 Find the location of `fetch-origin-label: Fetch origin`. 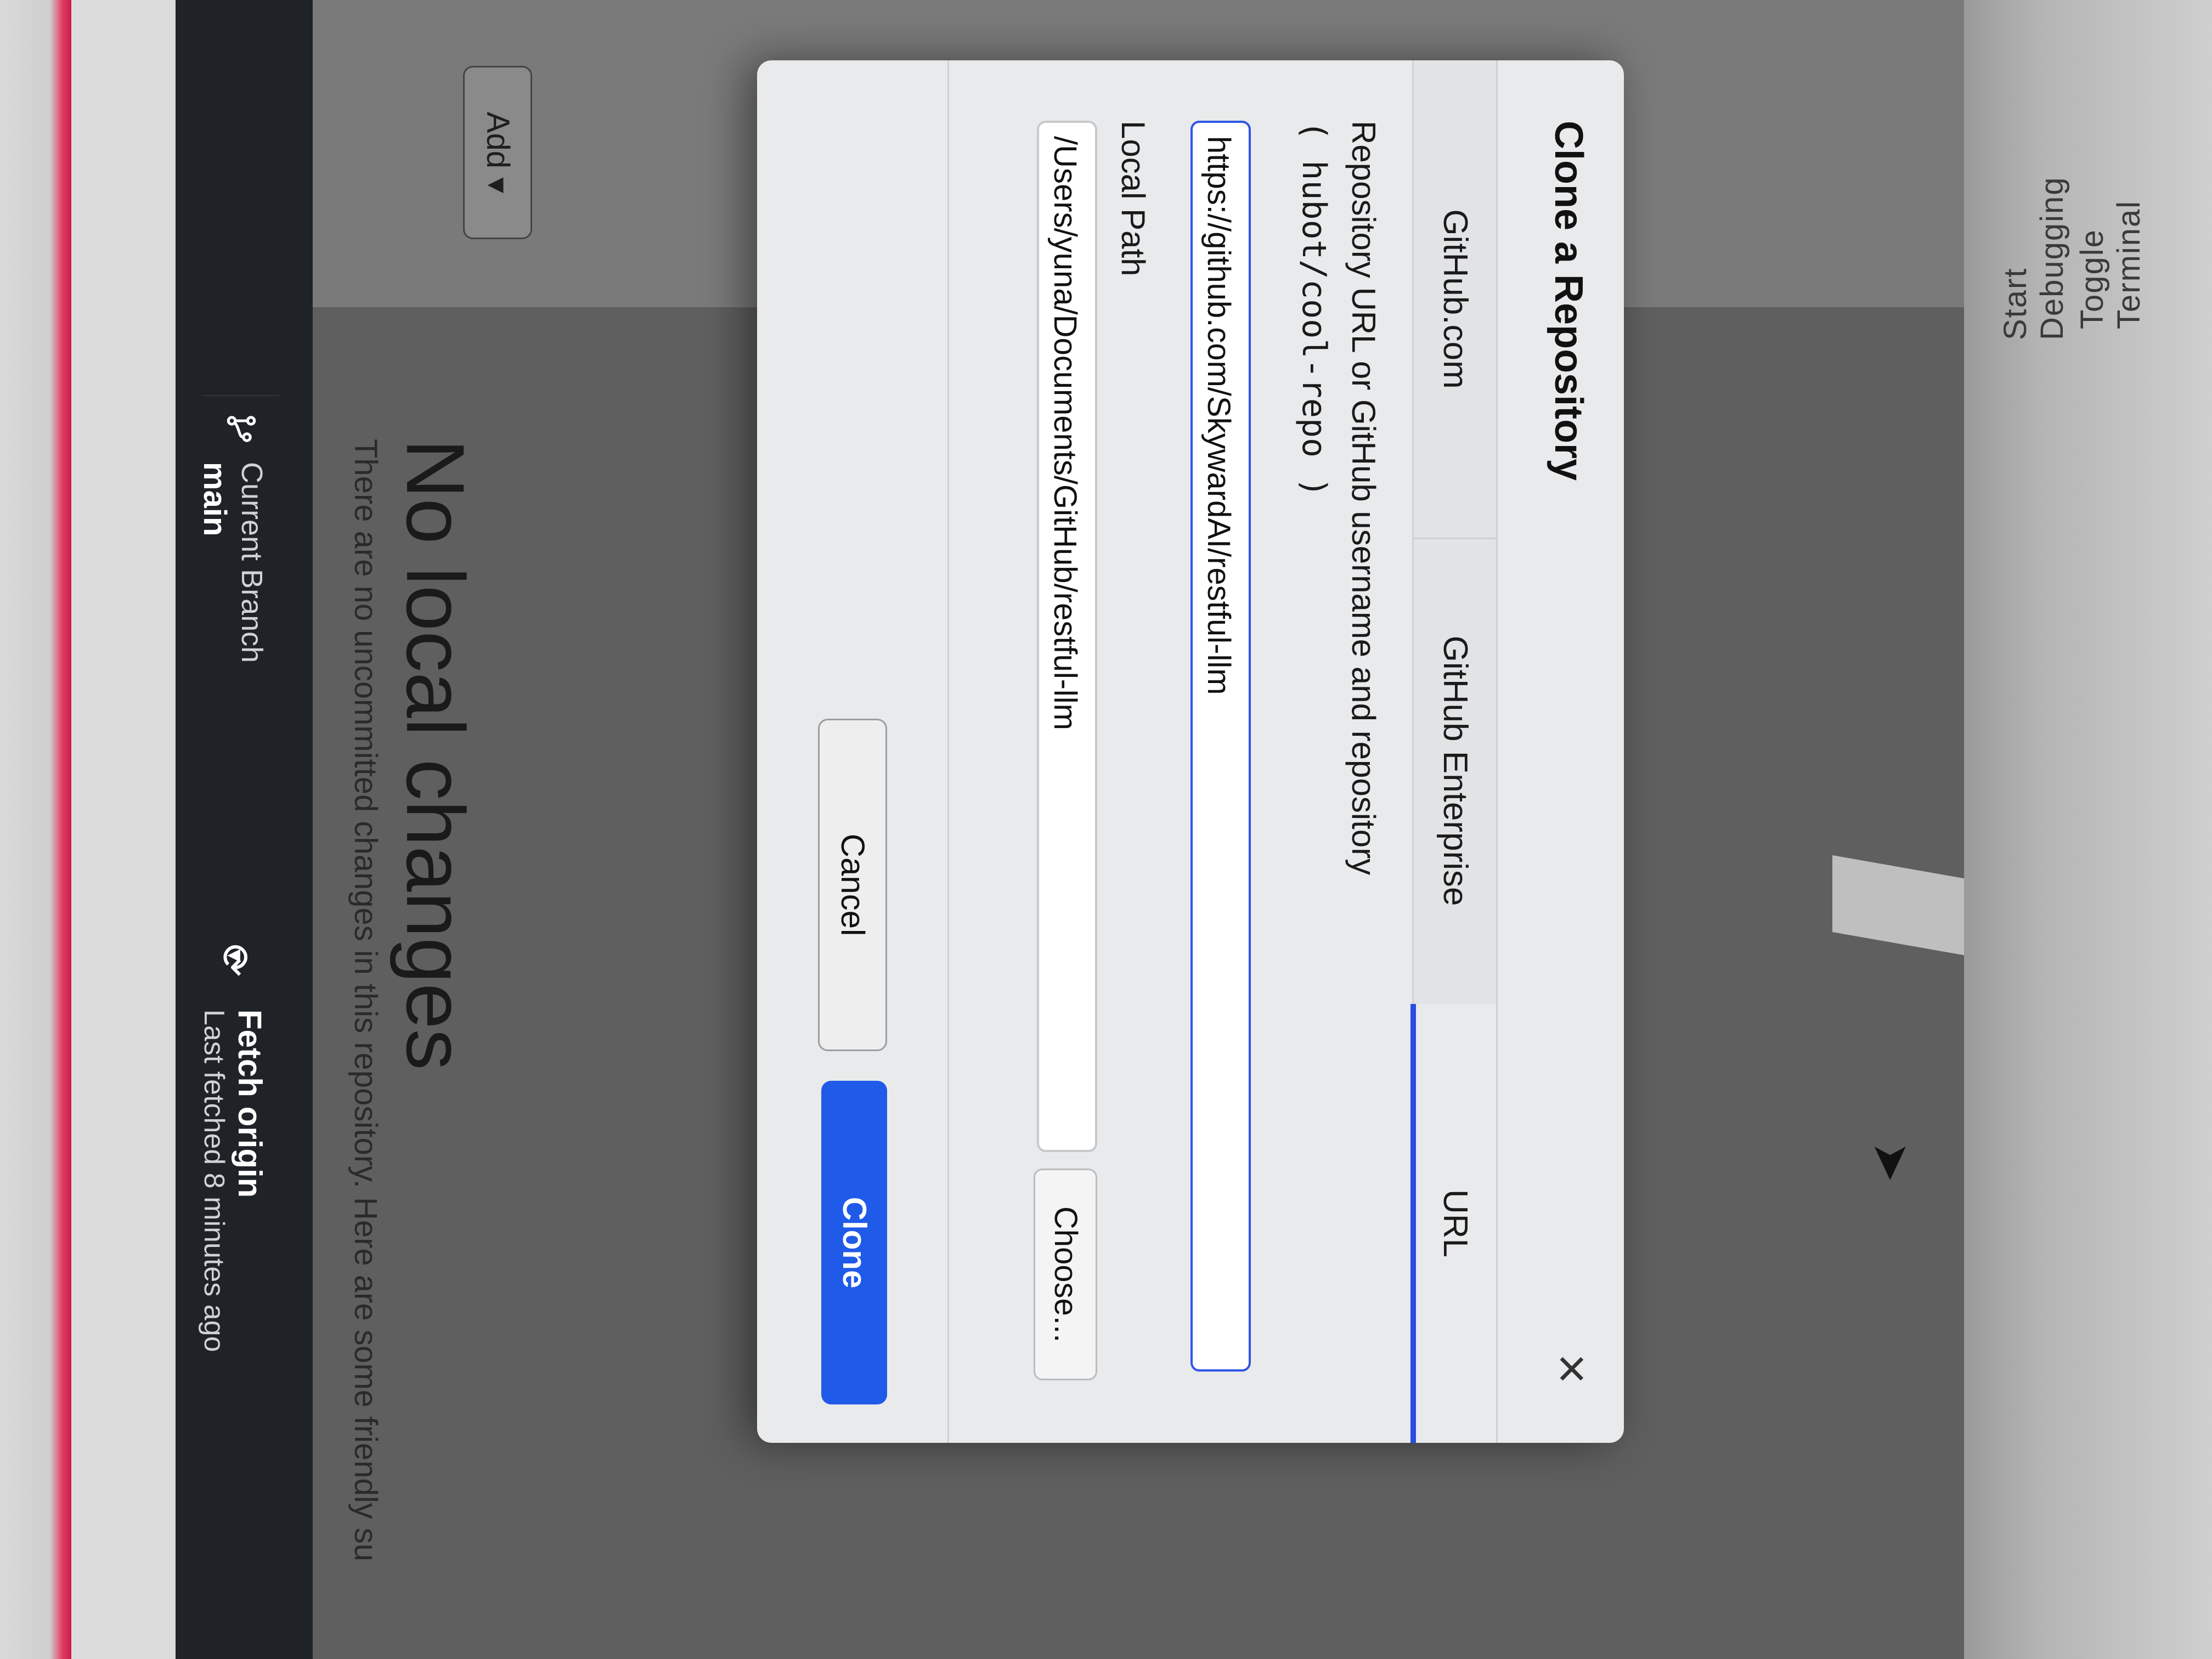

fetch-origin-label: Fetch origin is located at coordinates (250, 1103).